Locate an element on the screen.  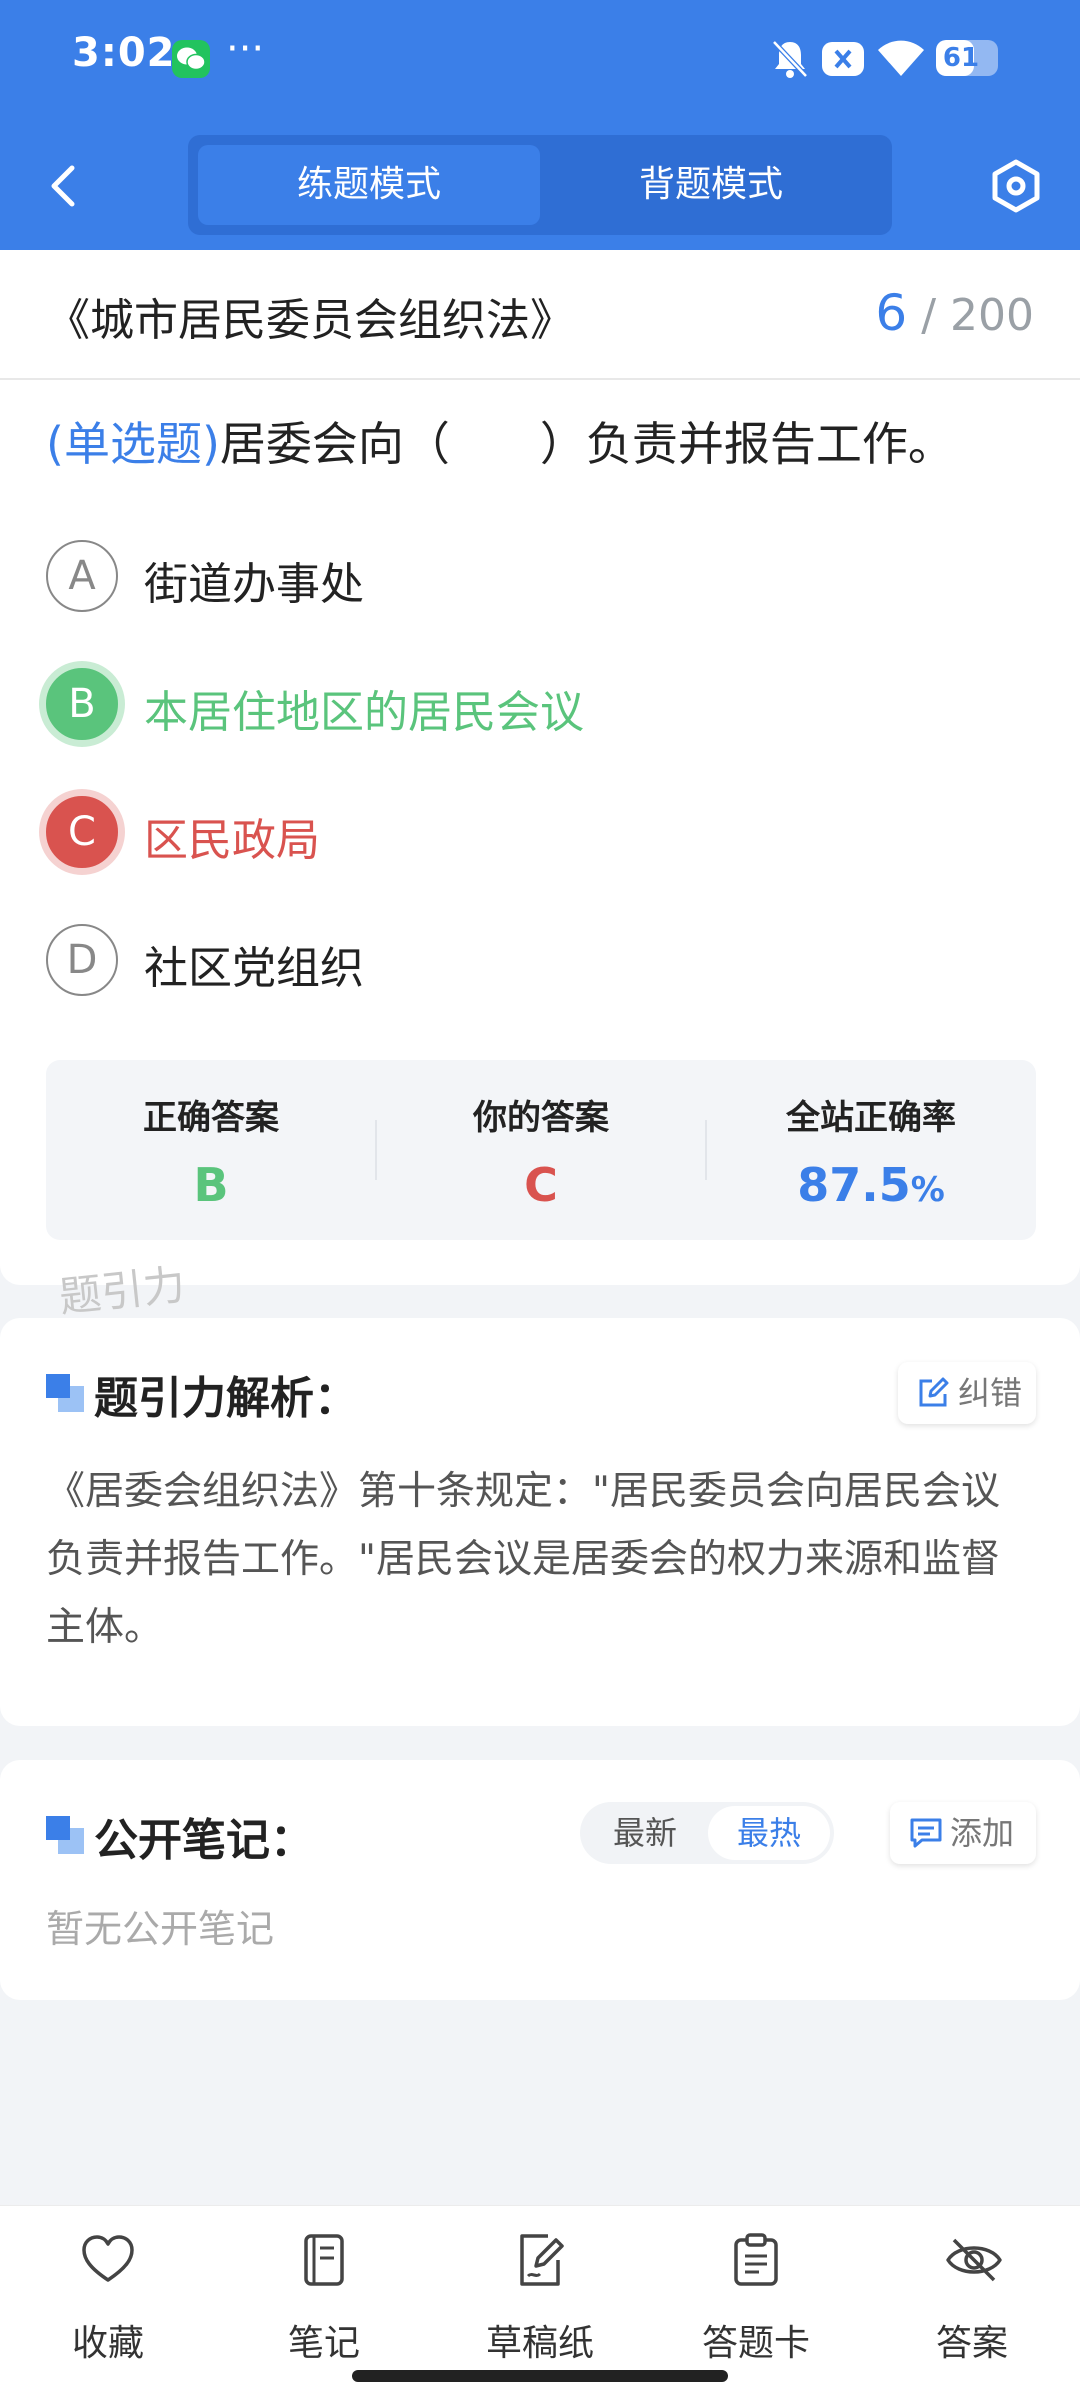
nav-answer-card-label: 答题卡 is located at coordinates (755, 2343).